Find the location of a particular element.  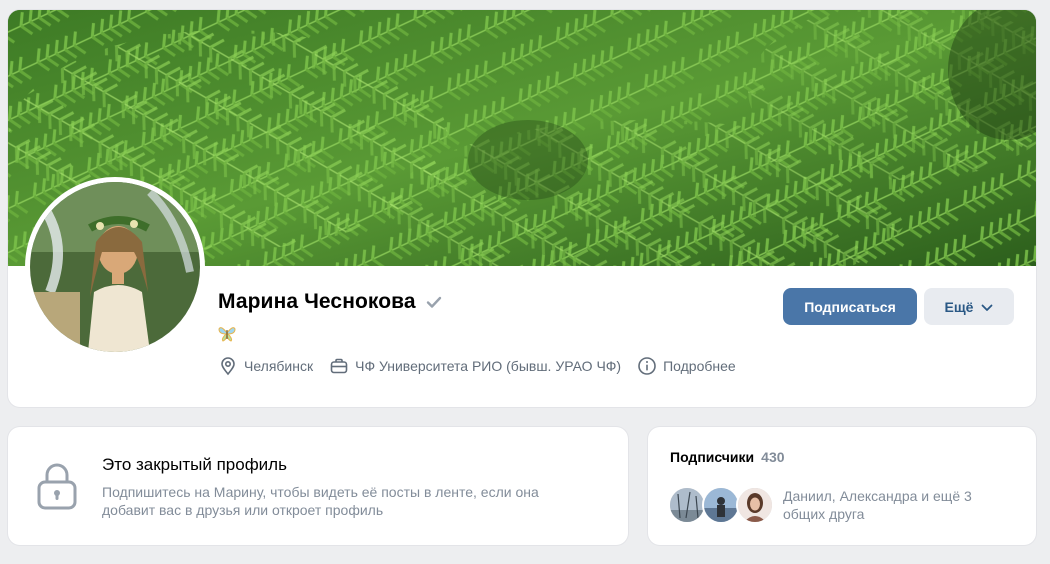

city-label: Челябинск is located at coordinates (279, 366).